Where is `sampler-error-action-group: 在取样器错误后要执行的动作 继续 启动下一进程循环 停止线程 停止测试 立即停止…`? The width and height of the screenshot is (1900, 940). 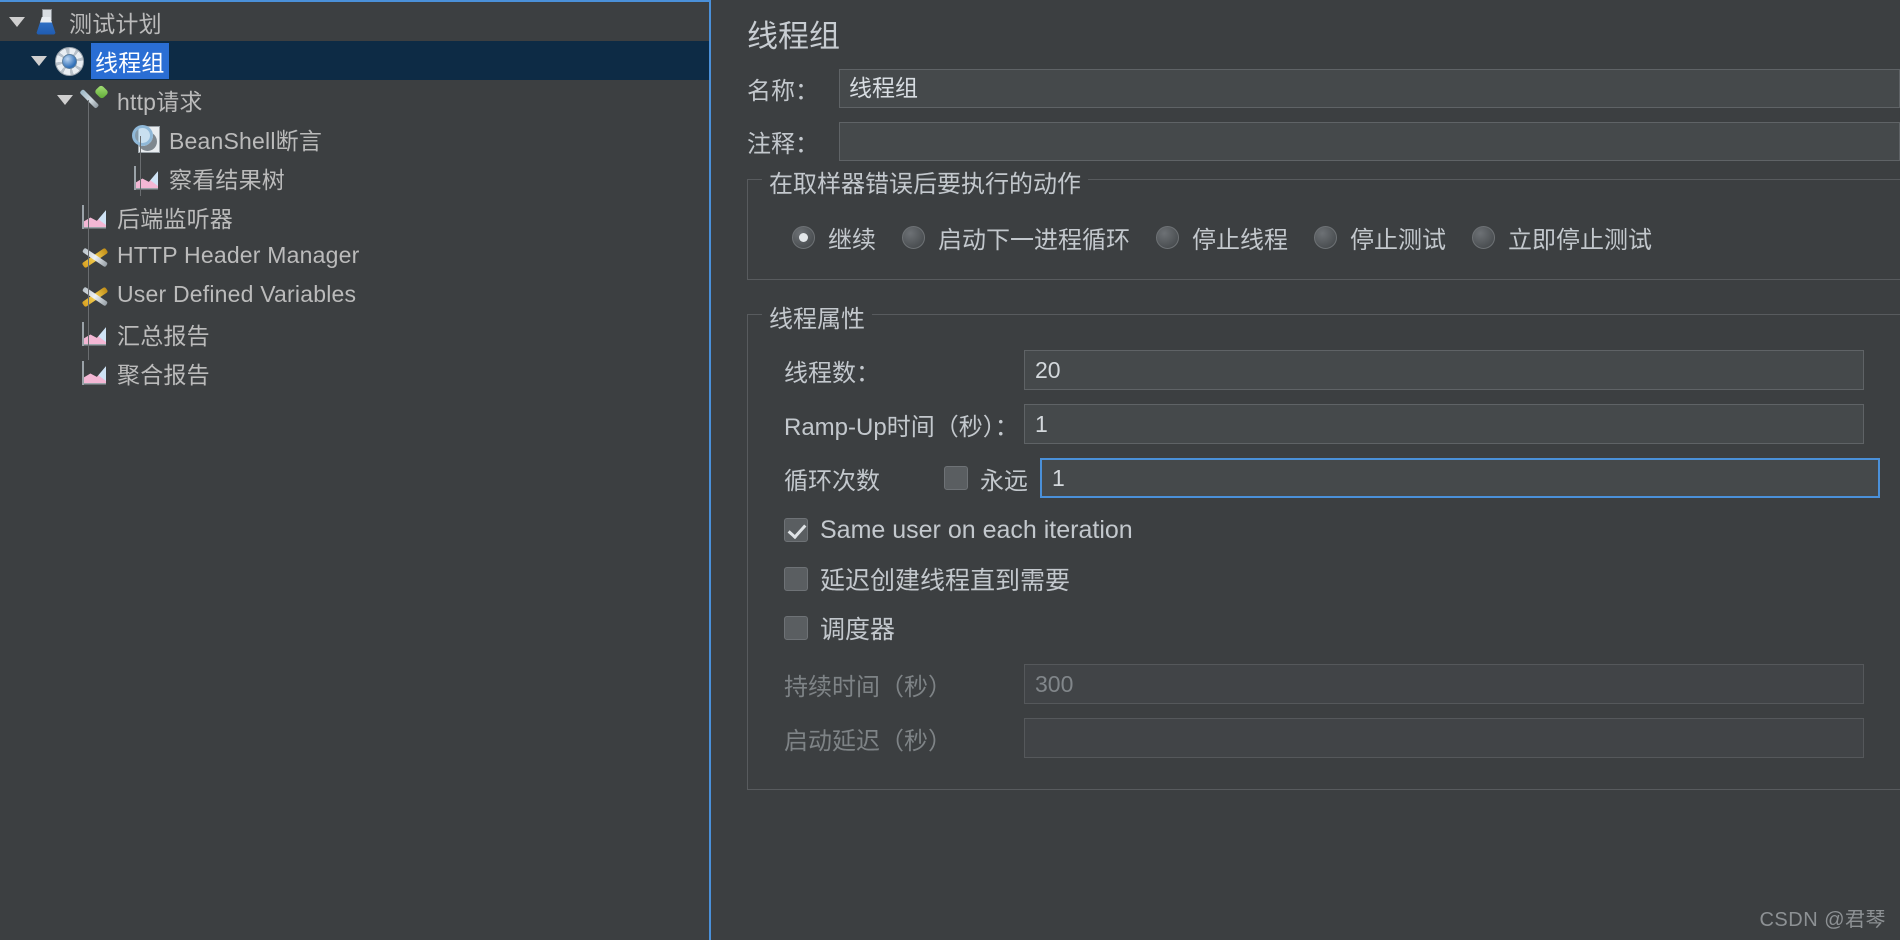
sampler-error-action-group: 在取样器错误后要执行的动作 继续 启动下一进程循环 停止线程 停止测试 立即停止… is located at coordinates (1323, 222).